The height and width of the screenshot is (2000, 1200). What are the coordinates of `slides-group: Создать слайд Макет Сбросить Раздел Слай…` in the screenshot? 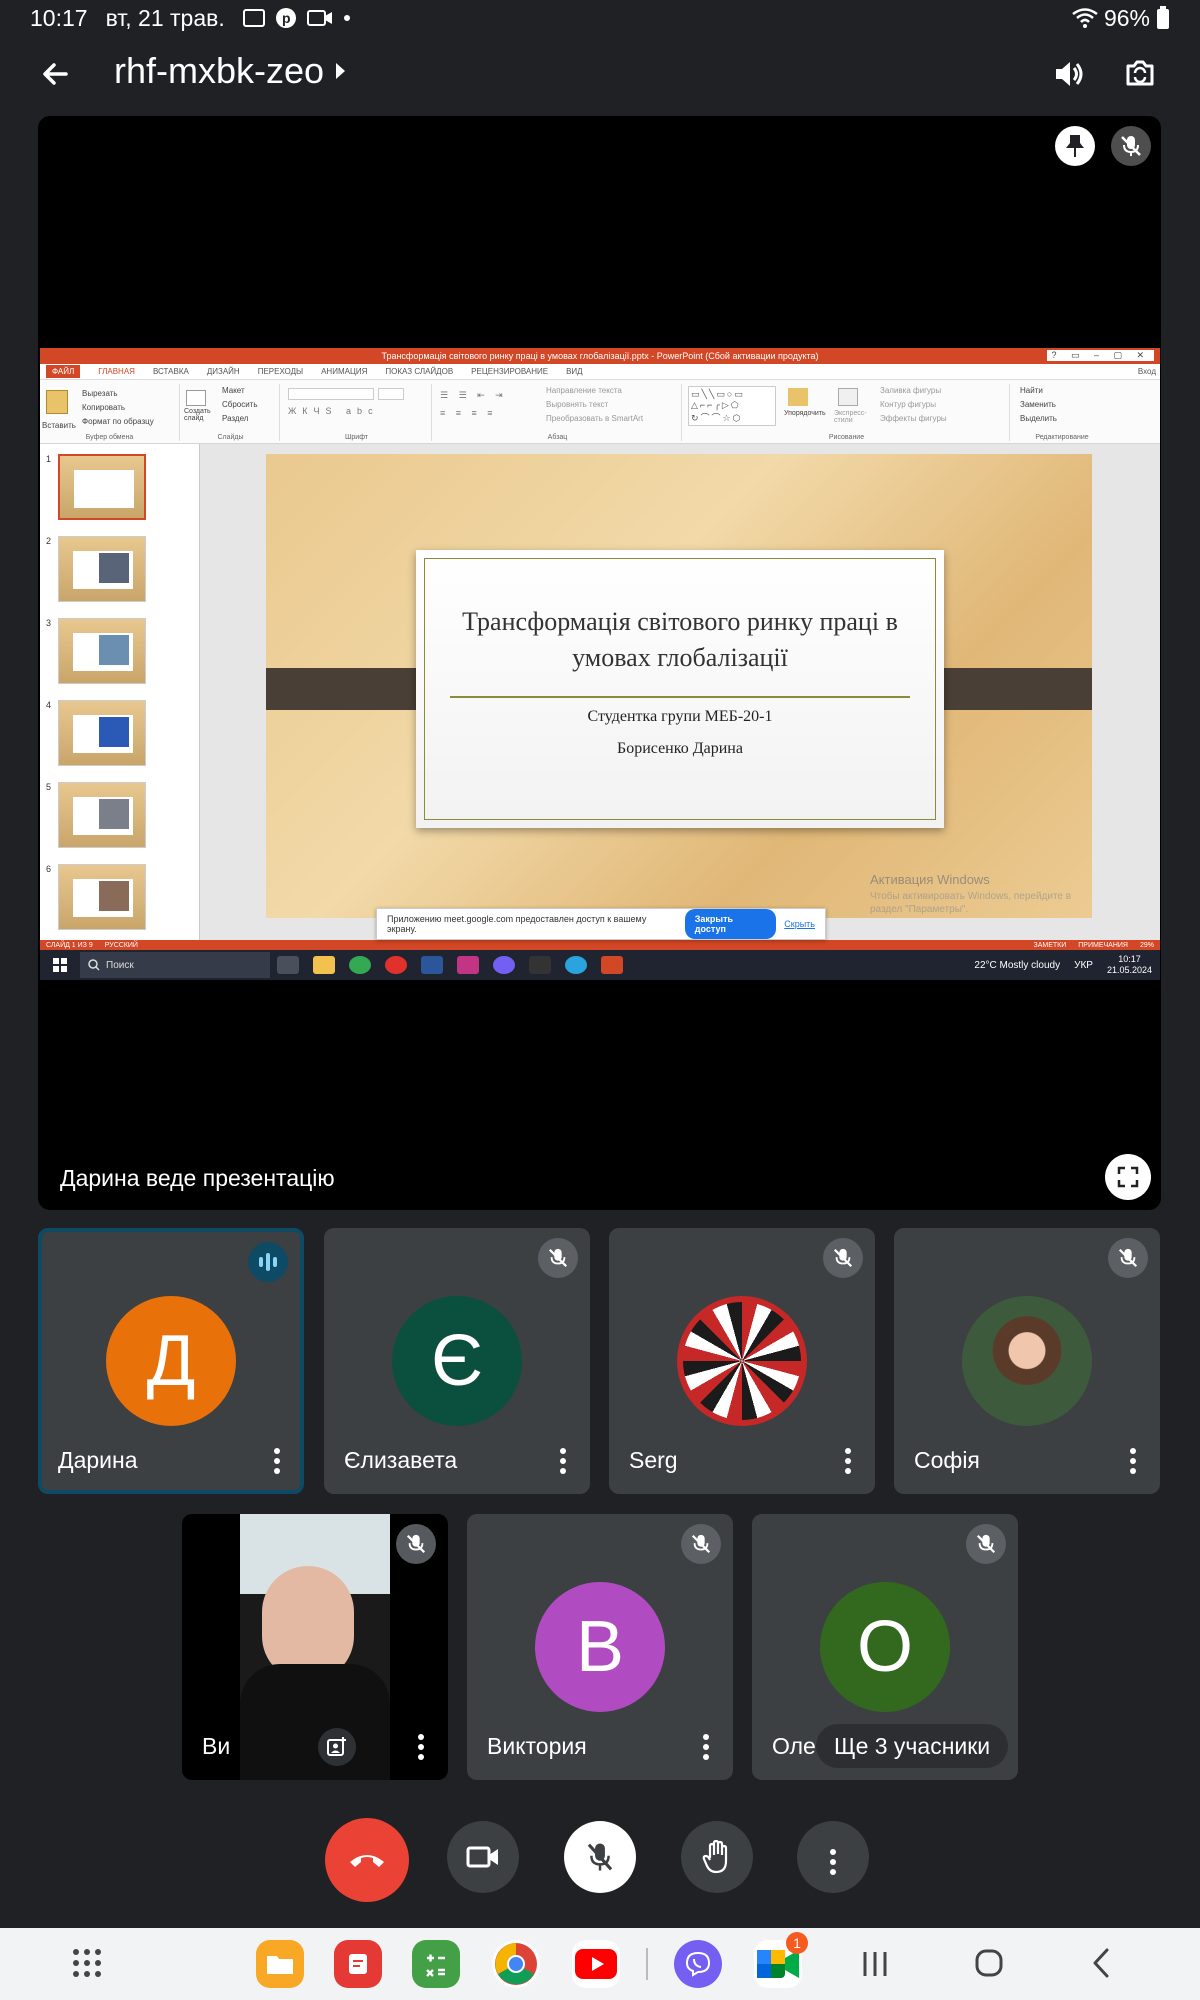 It's located at (231, 412).